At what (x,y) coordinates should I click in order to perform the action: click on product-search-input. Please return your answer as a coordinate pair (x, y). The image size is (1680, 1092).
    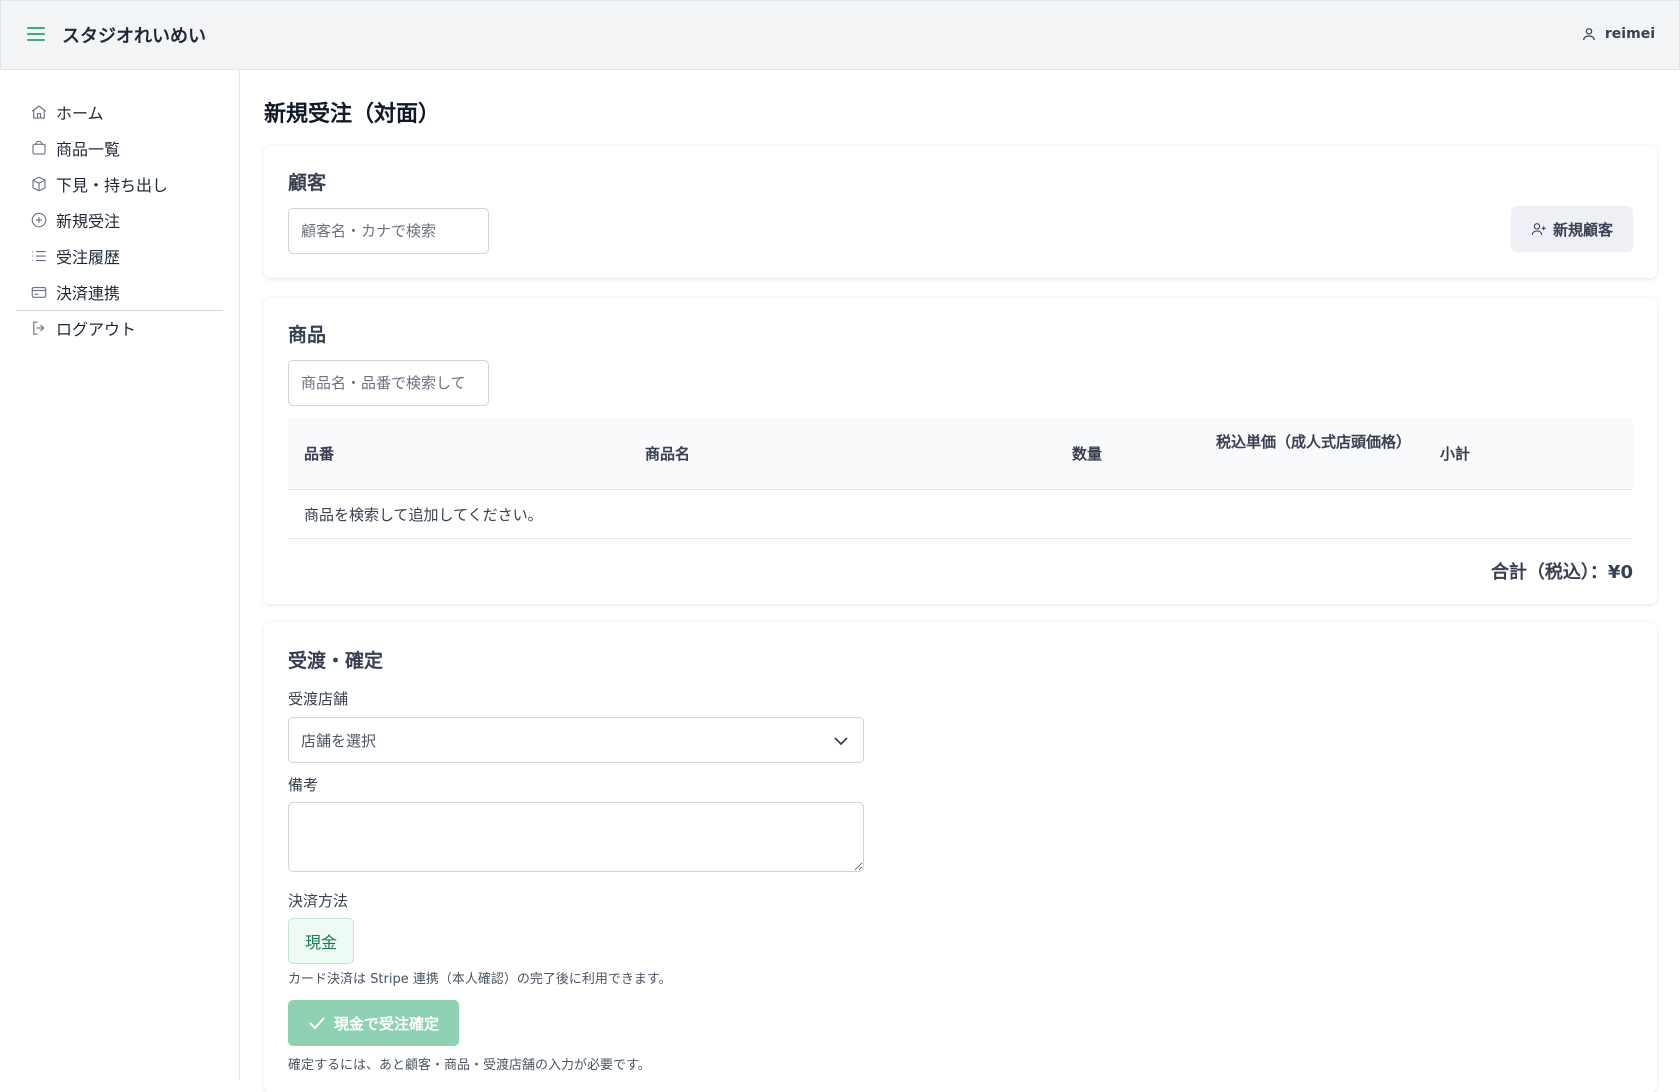
    Looking at the image, I should click on (388, 383).